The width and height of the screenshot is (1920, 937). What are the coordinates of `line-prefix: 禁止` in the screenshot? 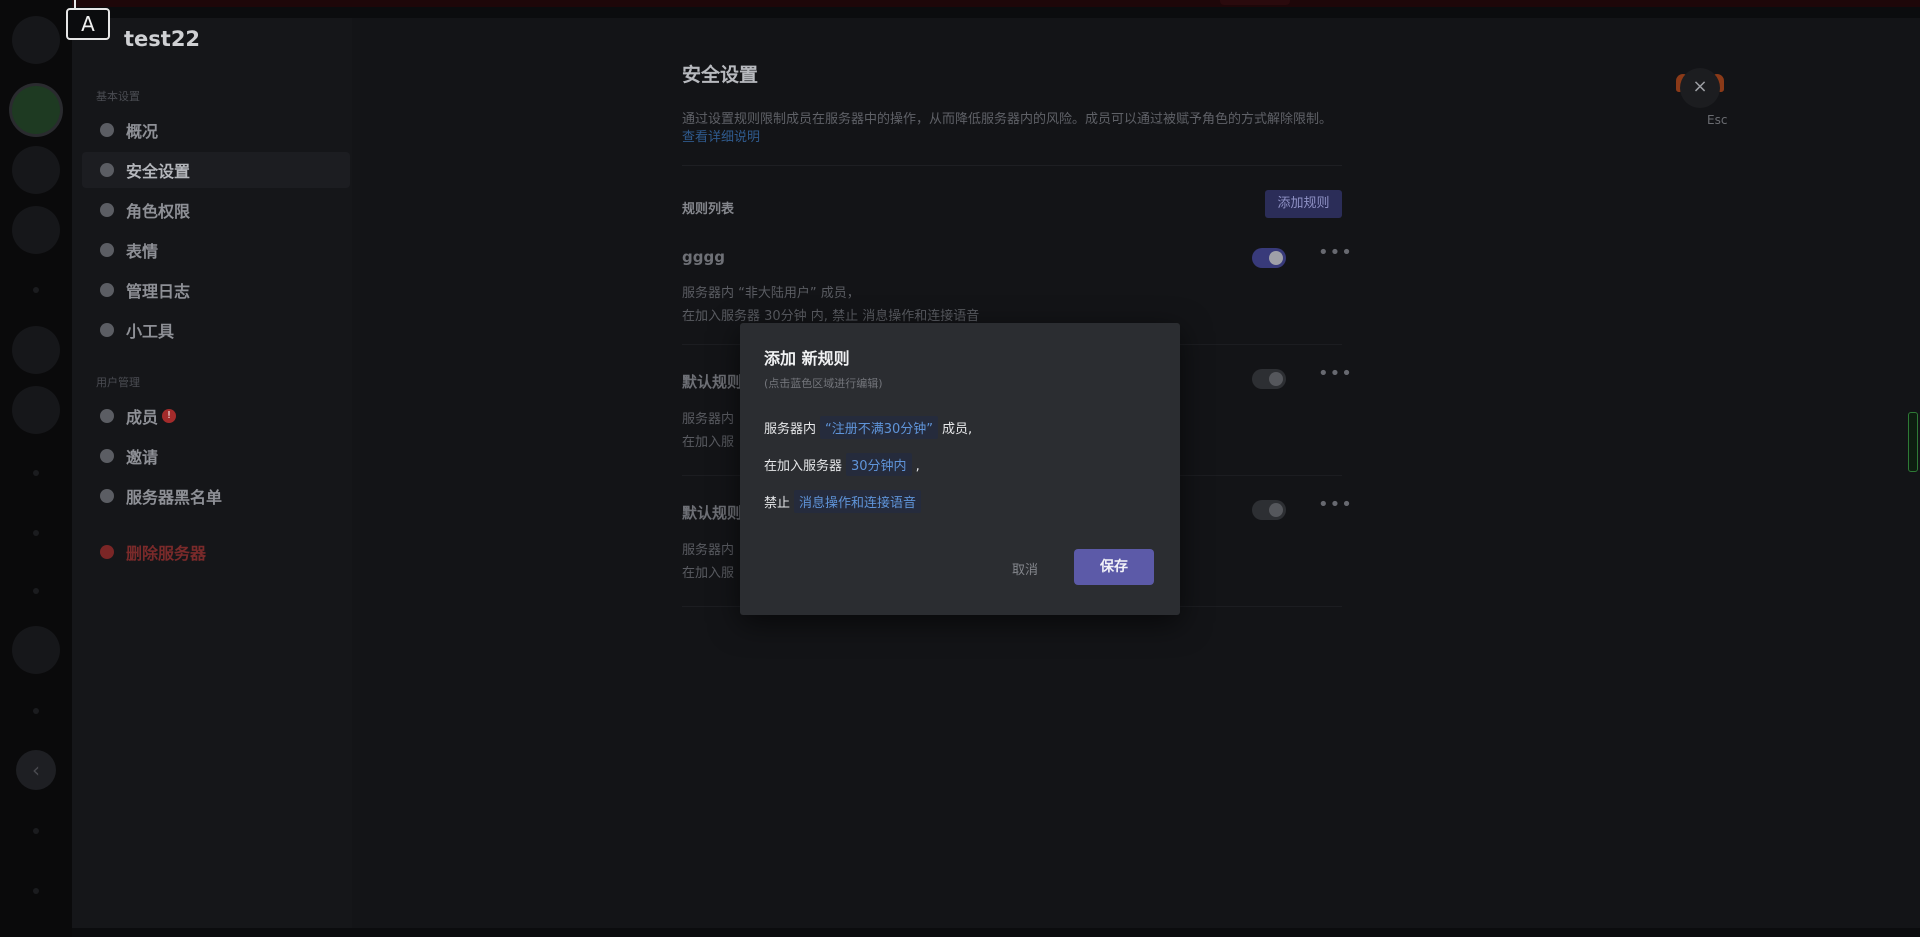 It's located at (777, 503).